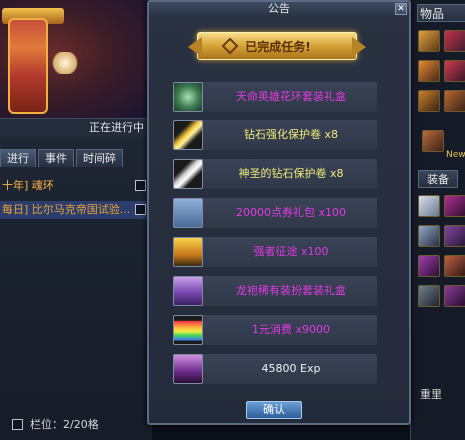 This screenshot has height=440, width=465. I want to click on reward-item: 1元消费 x9000, so click(275, 330).